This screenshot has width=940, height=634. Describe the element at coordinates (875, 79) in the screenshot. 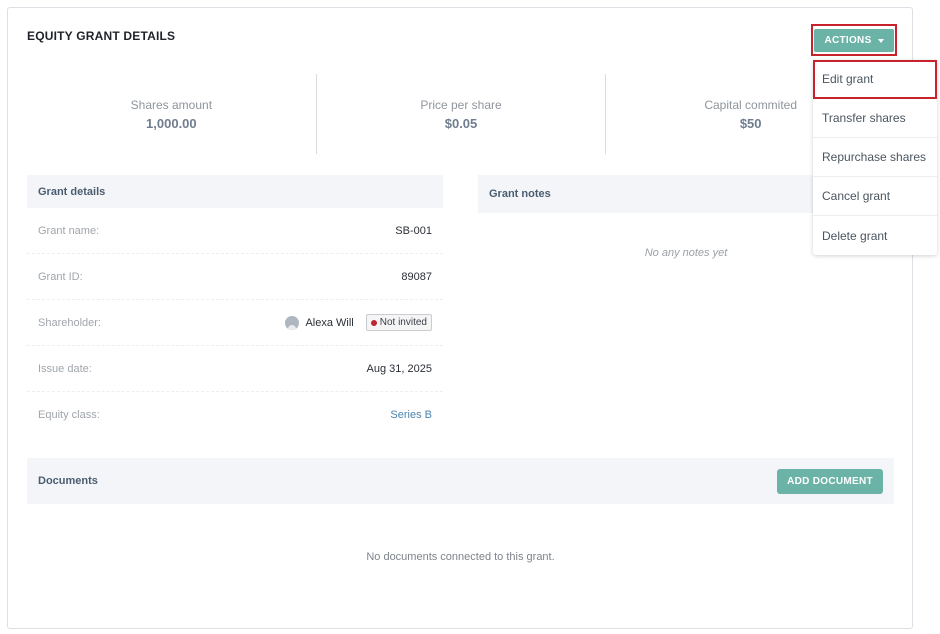

I see `menu-item-edit-grant: Edit grant` at that location.